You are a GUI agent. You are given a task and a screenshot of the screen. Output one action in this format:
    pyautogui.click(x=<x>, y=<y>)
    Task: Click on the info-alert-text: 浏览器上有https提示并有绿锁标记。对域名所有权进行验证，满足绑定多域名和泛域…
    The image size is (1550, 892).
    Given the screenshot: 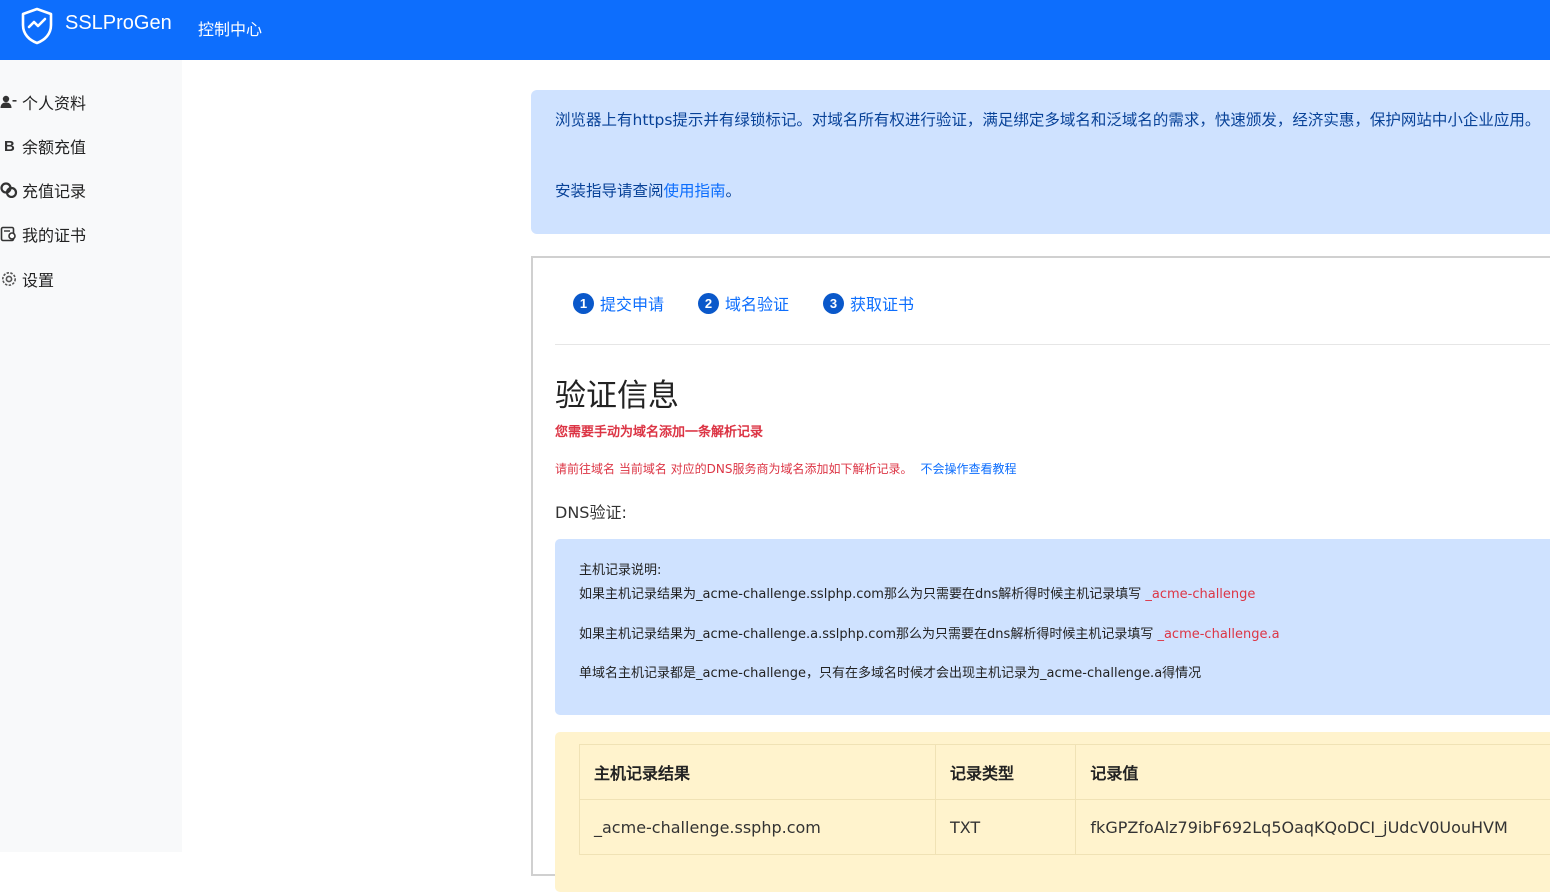 What is the action you would take?
    pyautogui.click(x=1052, y=120)
    